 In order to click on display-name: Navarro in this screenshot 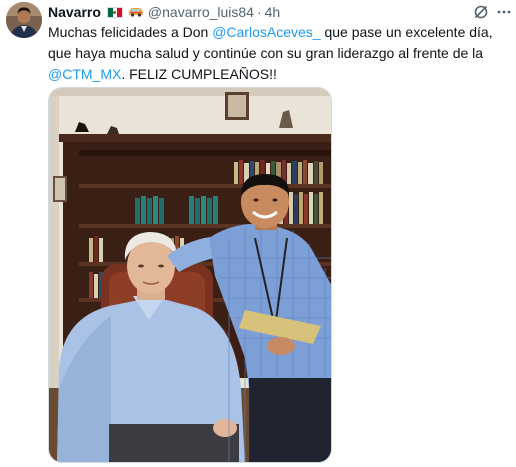, I will do `click(74, 12)`.